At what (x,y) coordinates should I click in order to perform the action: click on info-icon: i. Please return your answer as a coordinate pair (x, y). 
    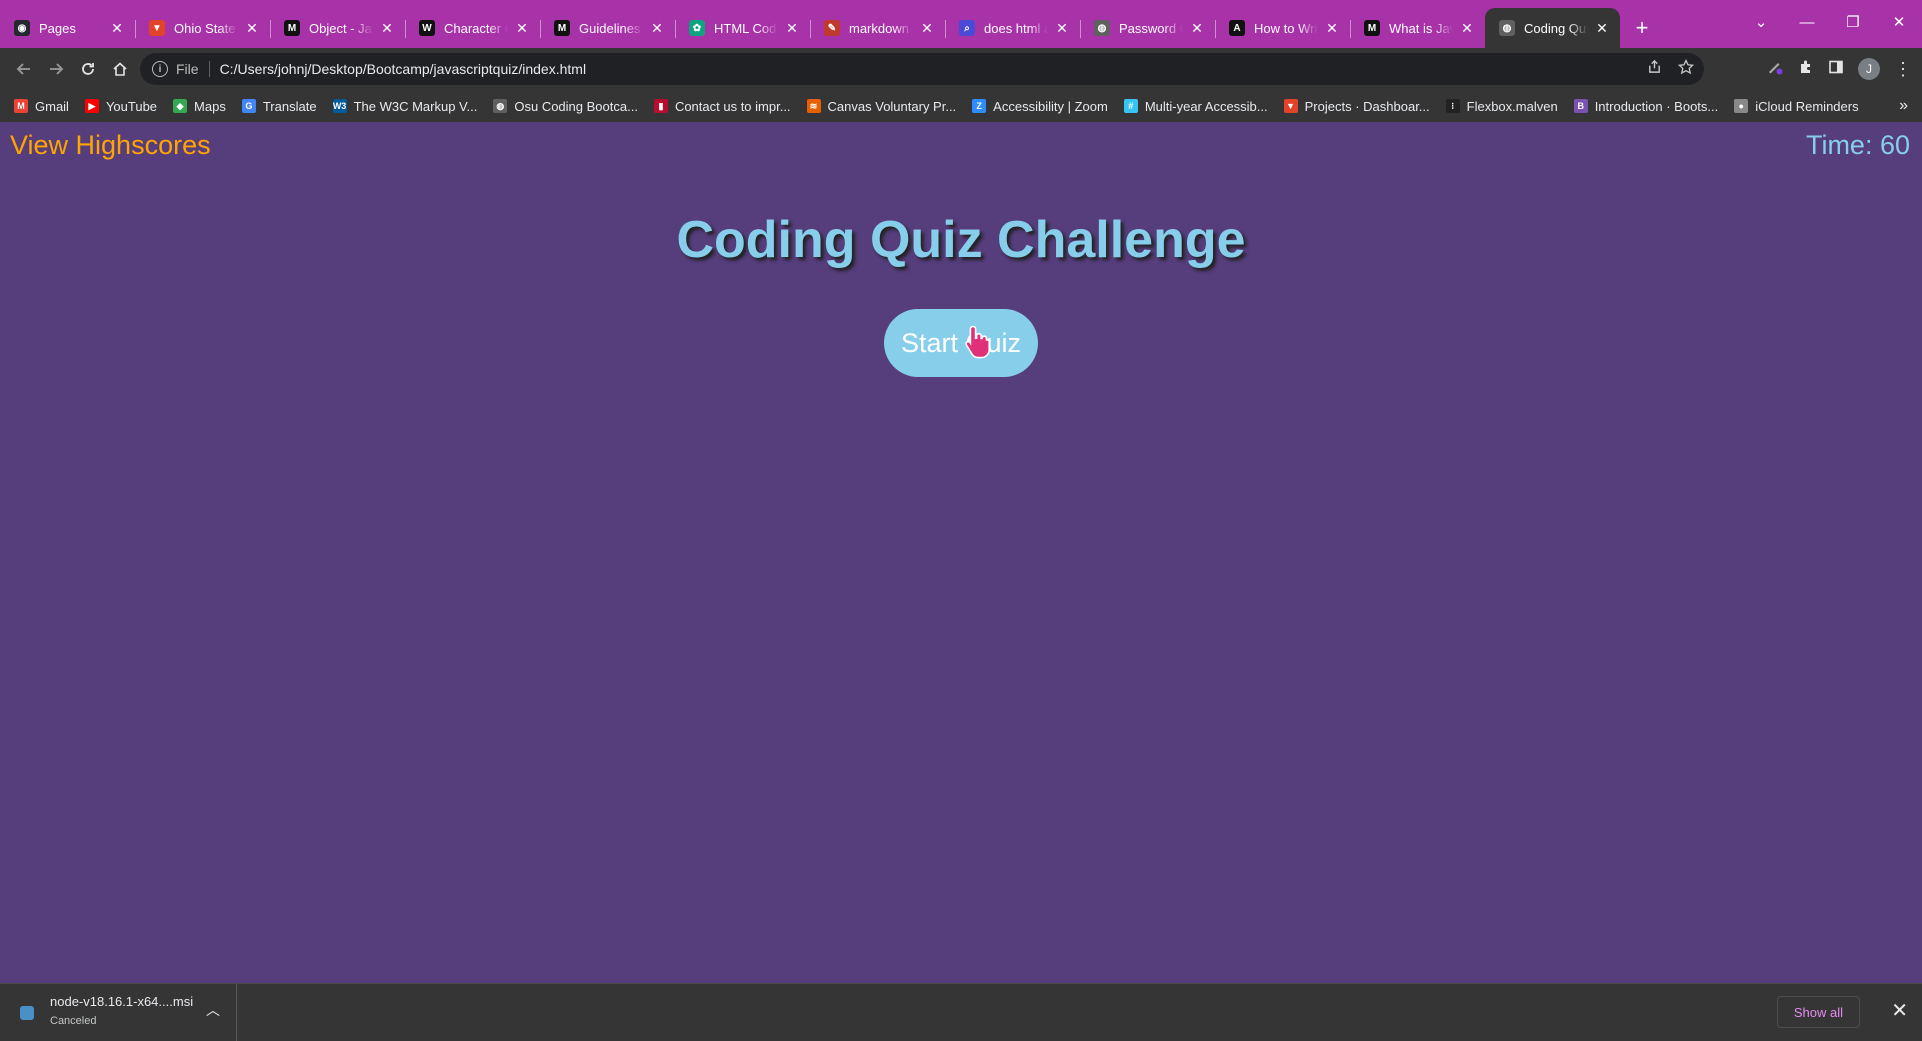
    Looking at the image, I should click on (160, 69).